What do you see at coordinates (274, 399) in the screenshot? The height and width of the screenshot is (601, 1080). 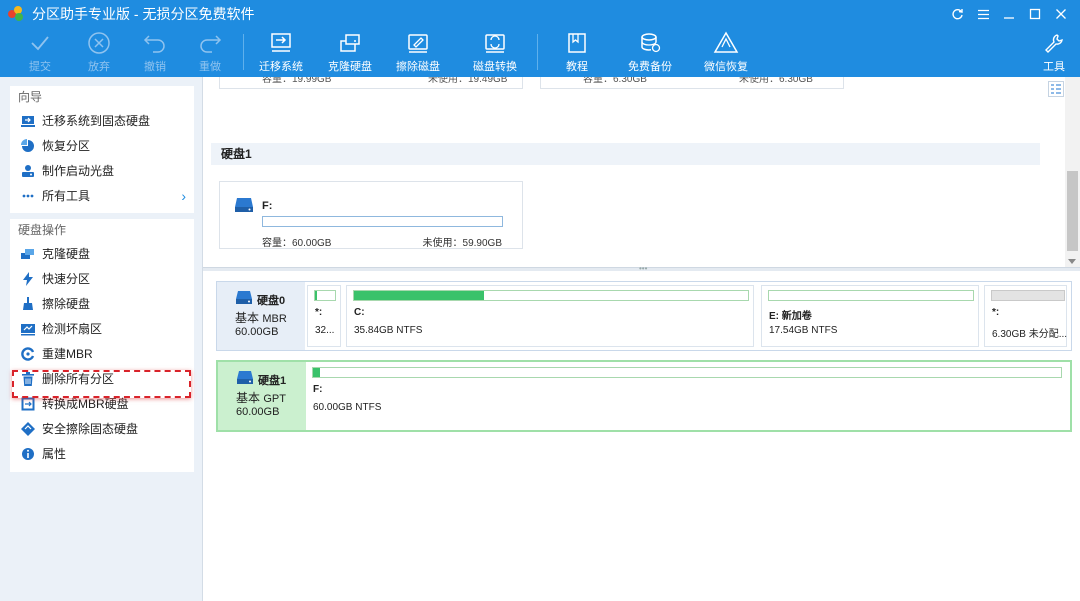 I see `disk-partition-style: GPT` at bounding box center [274, 399].